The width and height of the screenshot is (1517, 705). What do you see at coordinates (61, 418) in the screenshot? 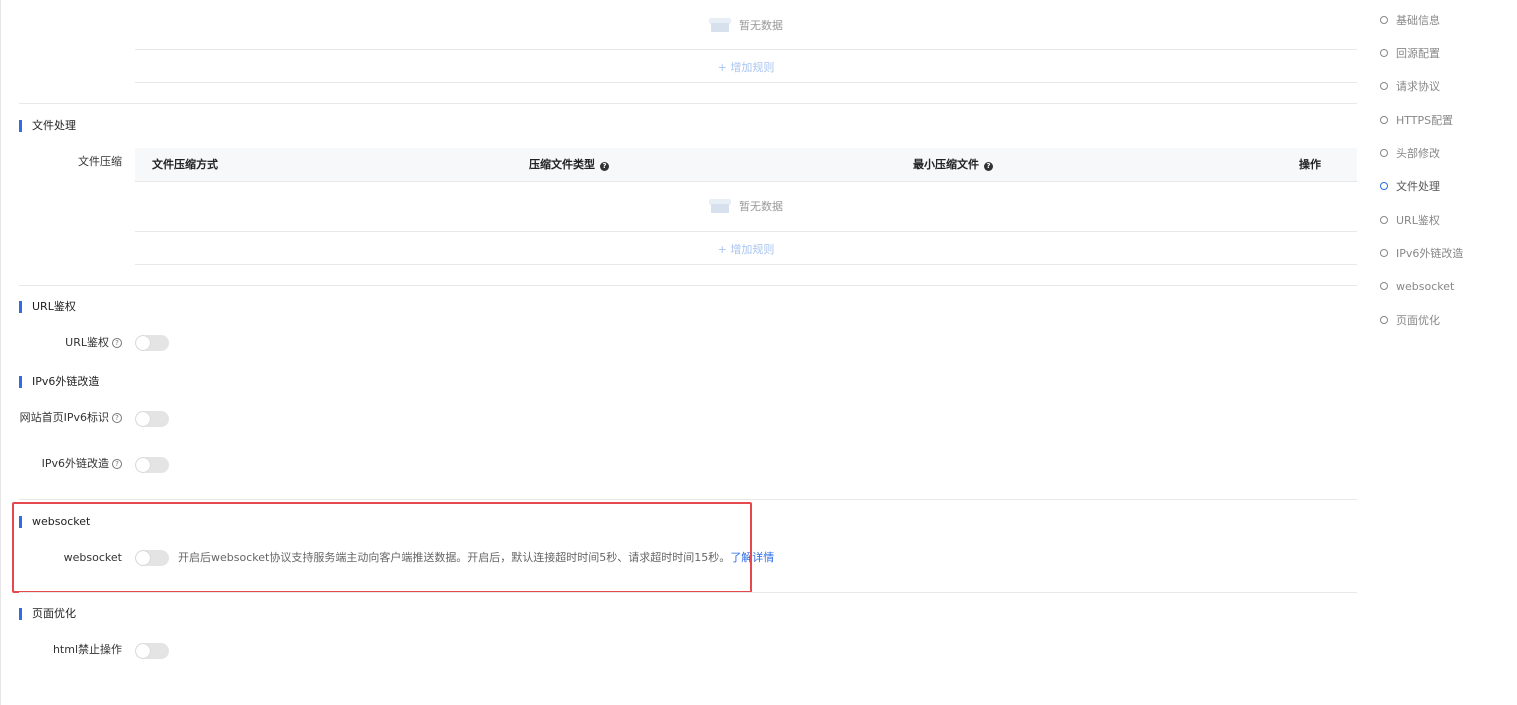
I see `ipv6-homepage-label: 网站首页IPv6标识?` at bounding box center [61, 418].